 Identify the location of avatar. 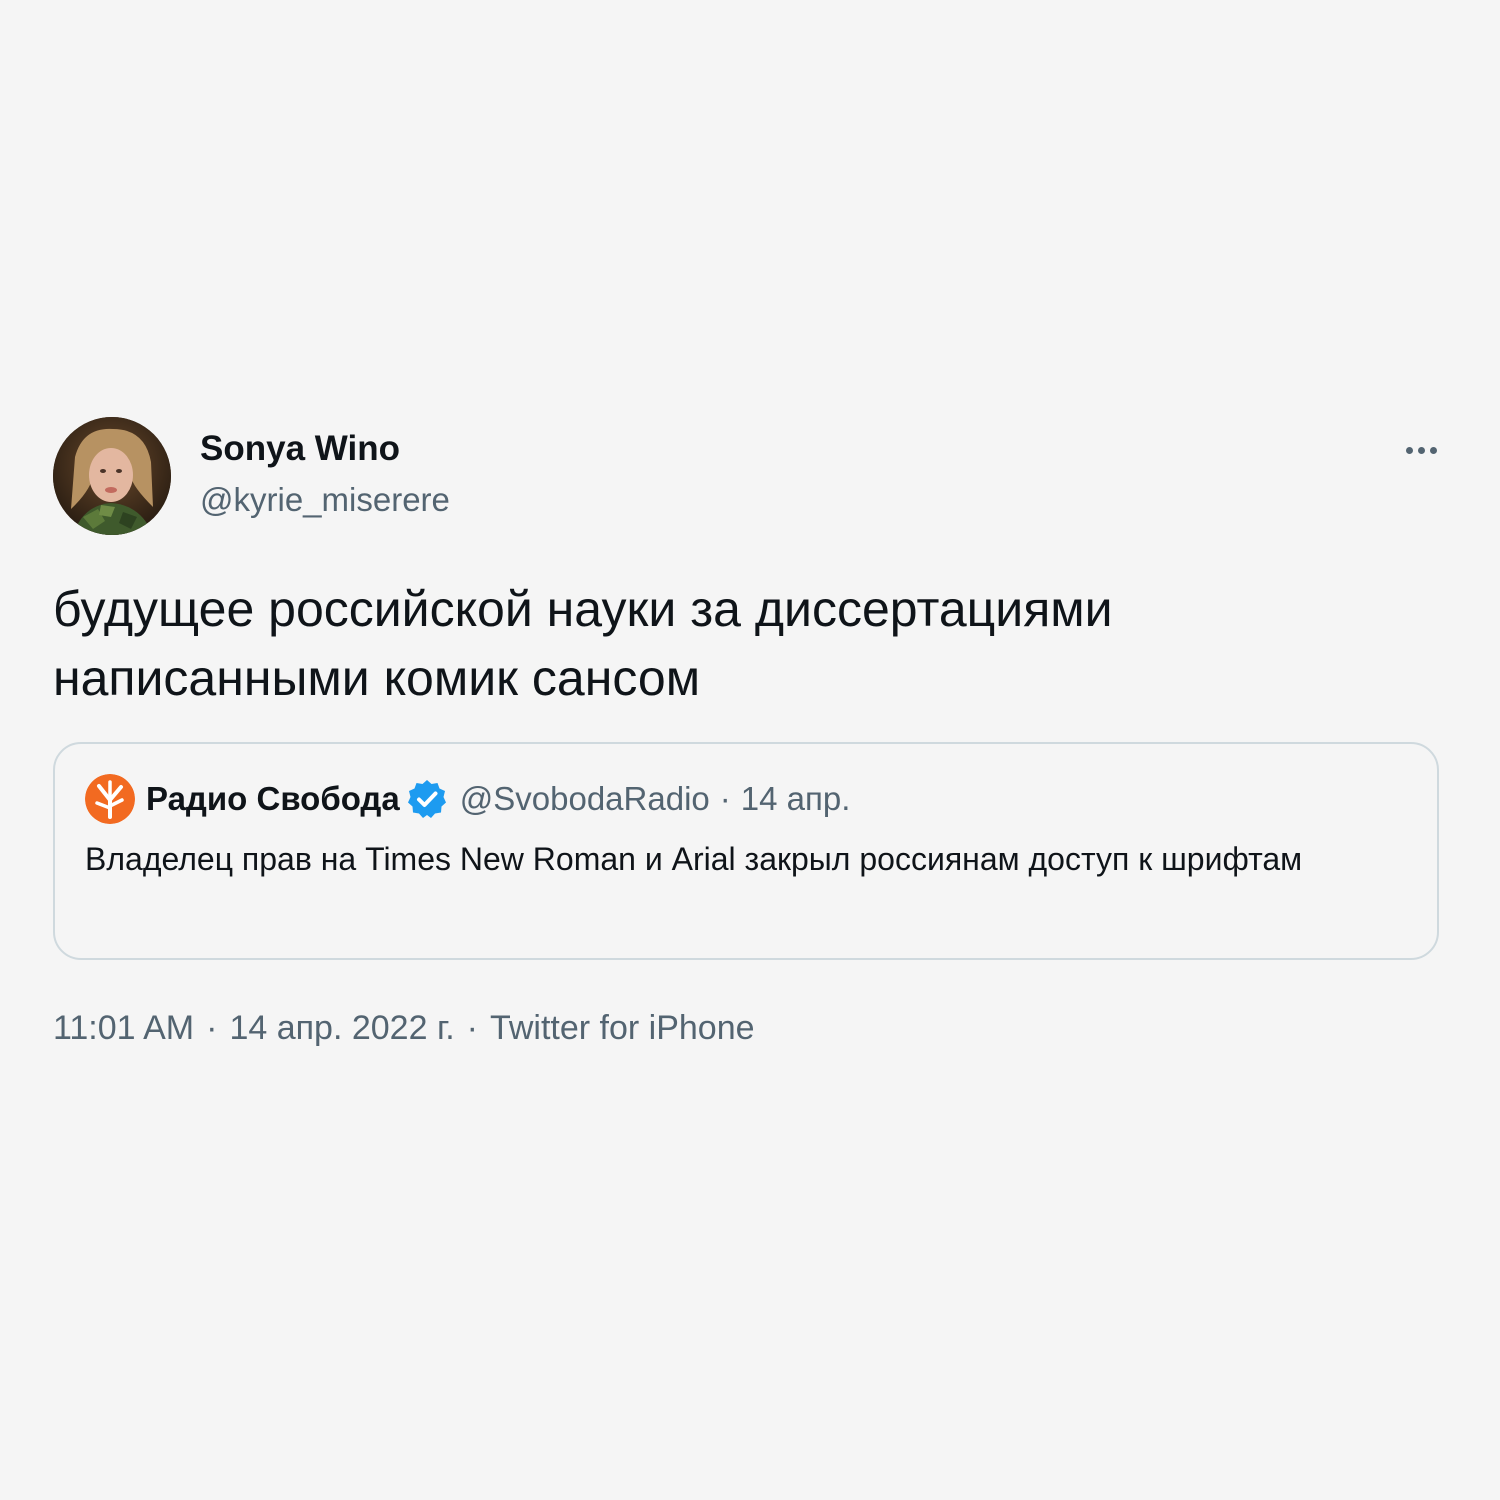
(112, 476).